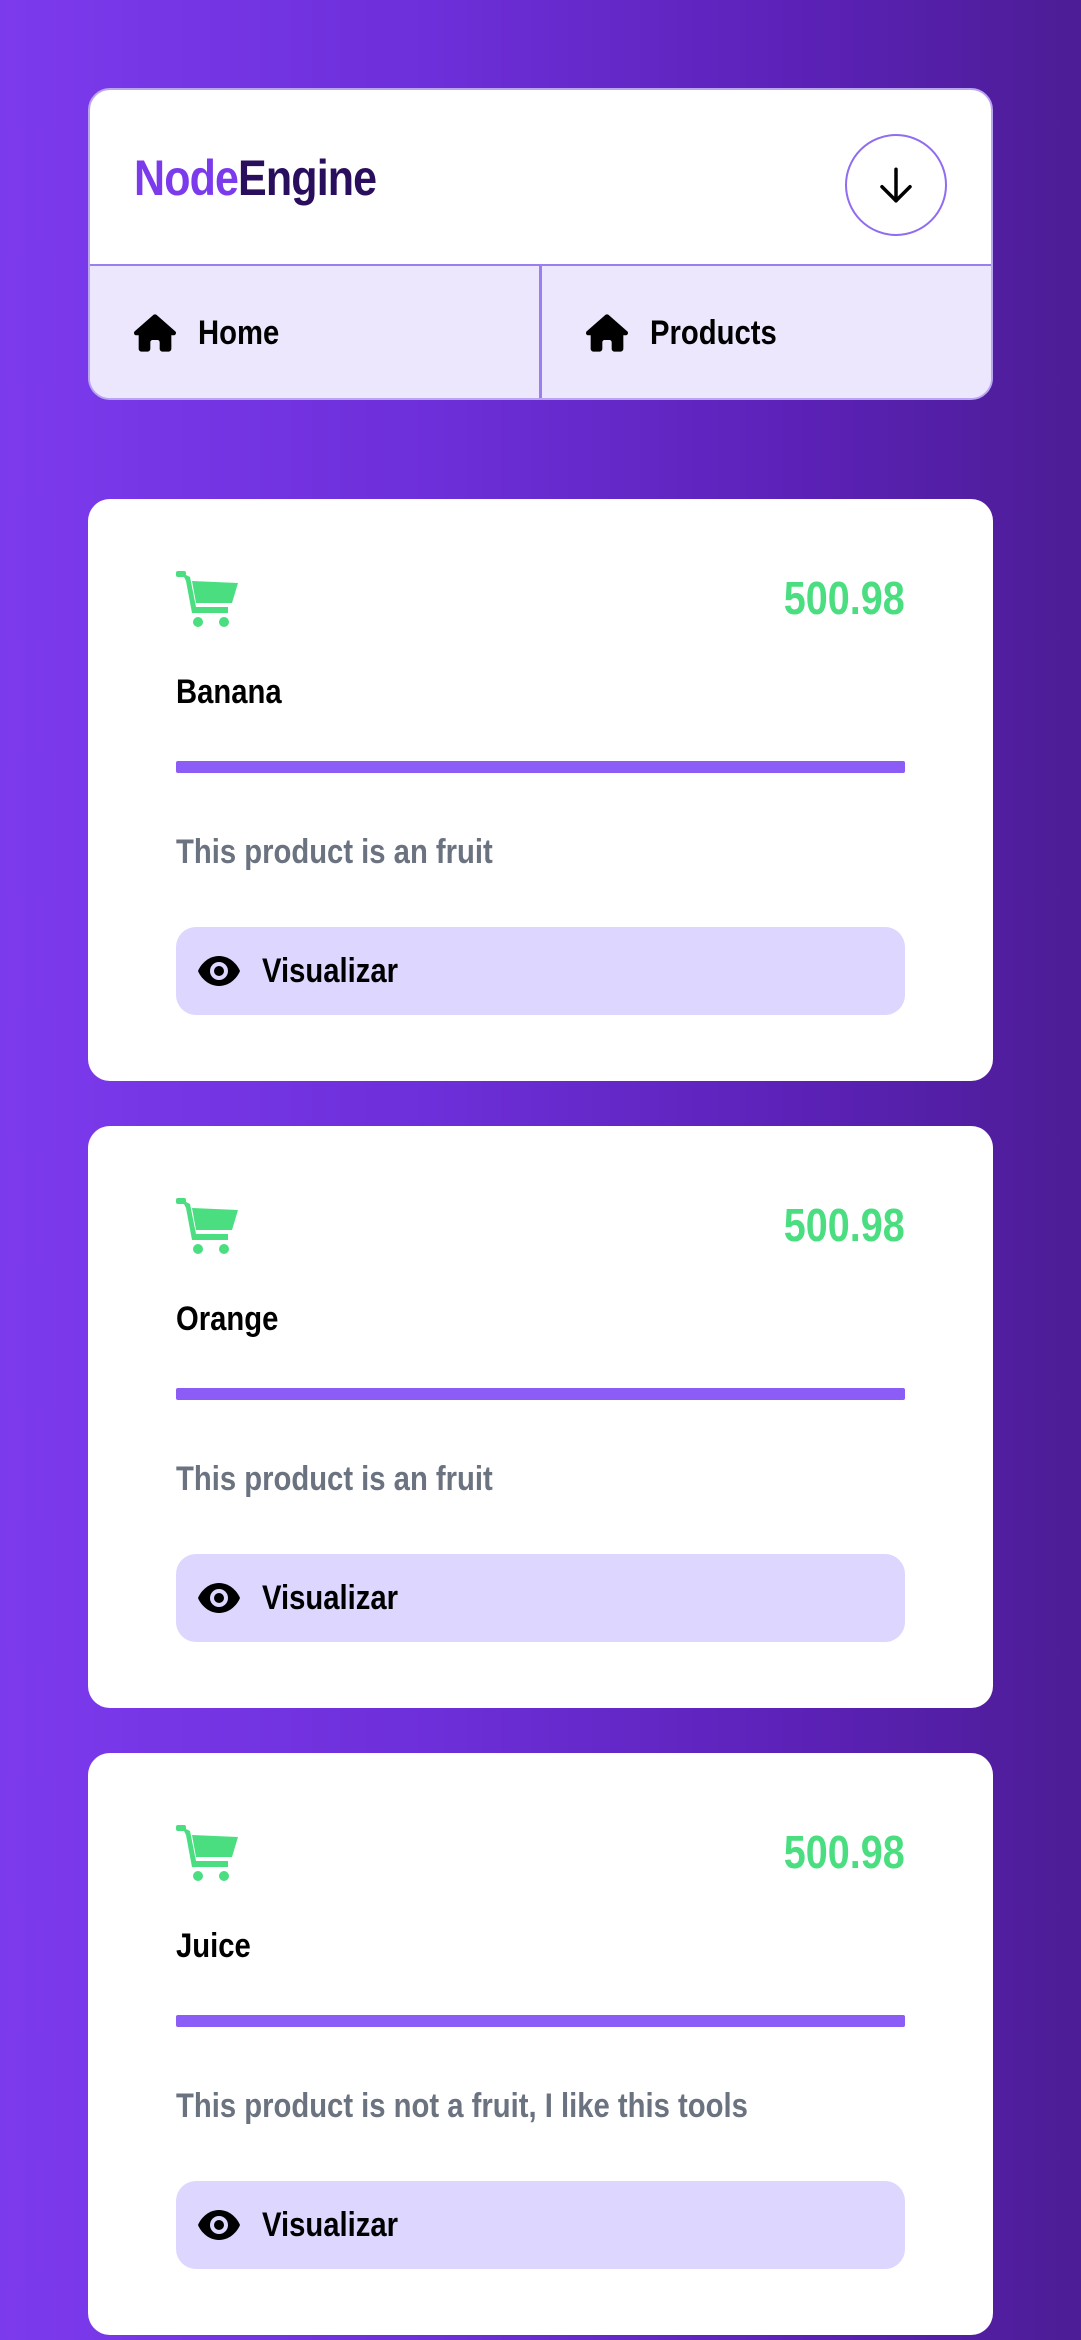 The height and width of the screenshot is (2340, 1081). I want to click on product-name: Juice, so click(213, 1946).